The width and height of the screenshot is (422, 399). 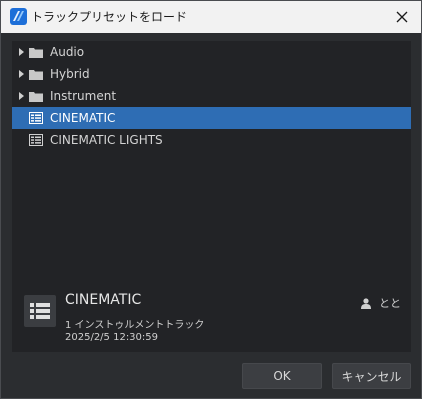 I want to click on preset-type: 1 インストゥルメントトラック, so click(x=135, y=325).